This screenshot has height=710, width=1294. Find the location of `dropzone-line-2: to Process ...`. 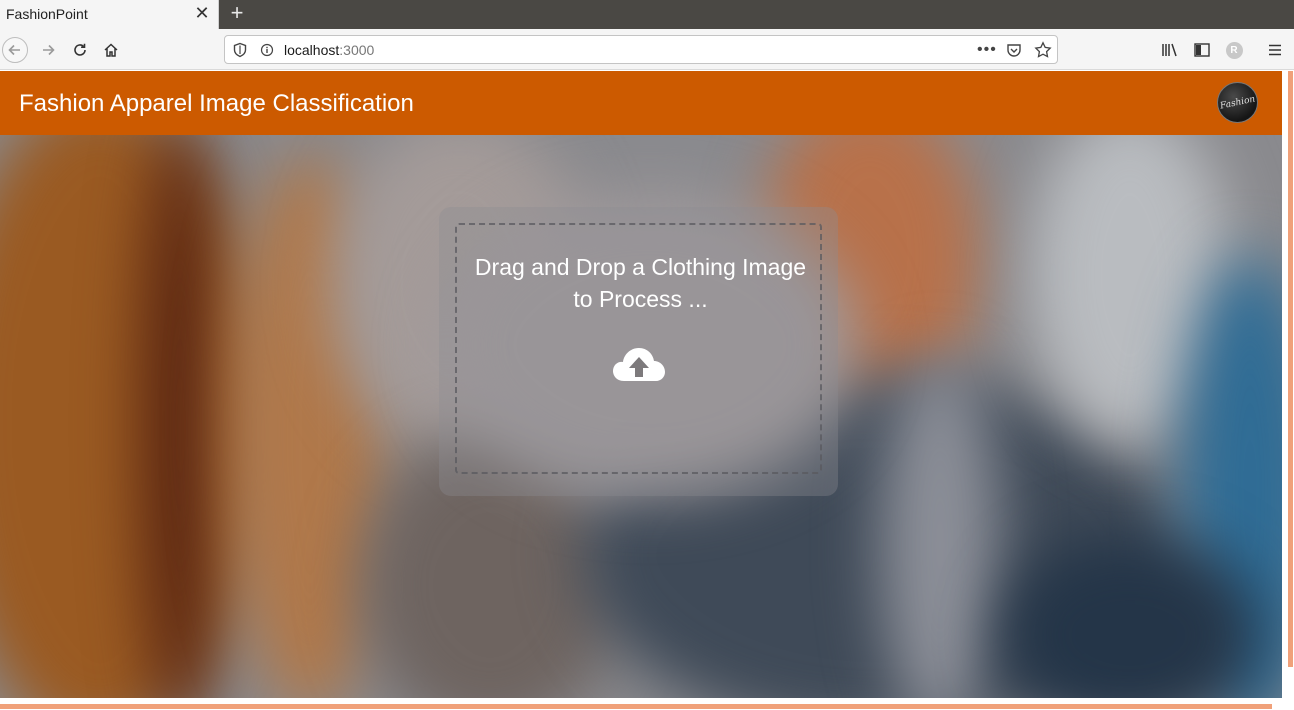

dropzone-line-2: to Process ... is located at coordinates (640, 299).